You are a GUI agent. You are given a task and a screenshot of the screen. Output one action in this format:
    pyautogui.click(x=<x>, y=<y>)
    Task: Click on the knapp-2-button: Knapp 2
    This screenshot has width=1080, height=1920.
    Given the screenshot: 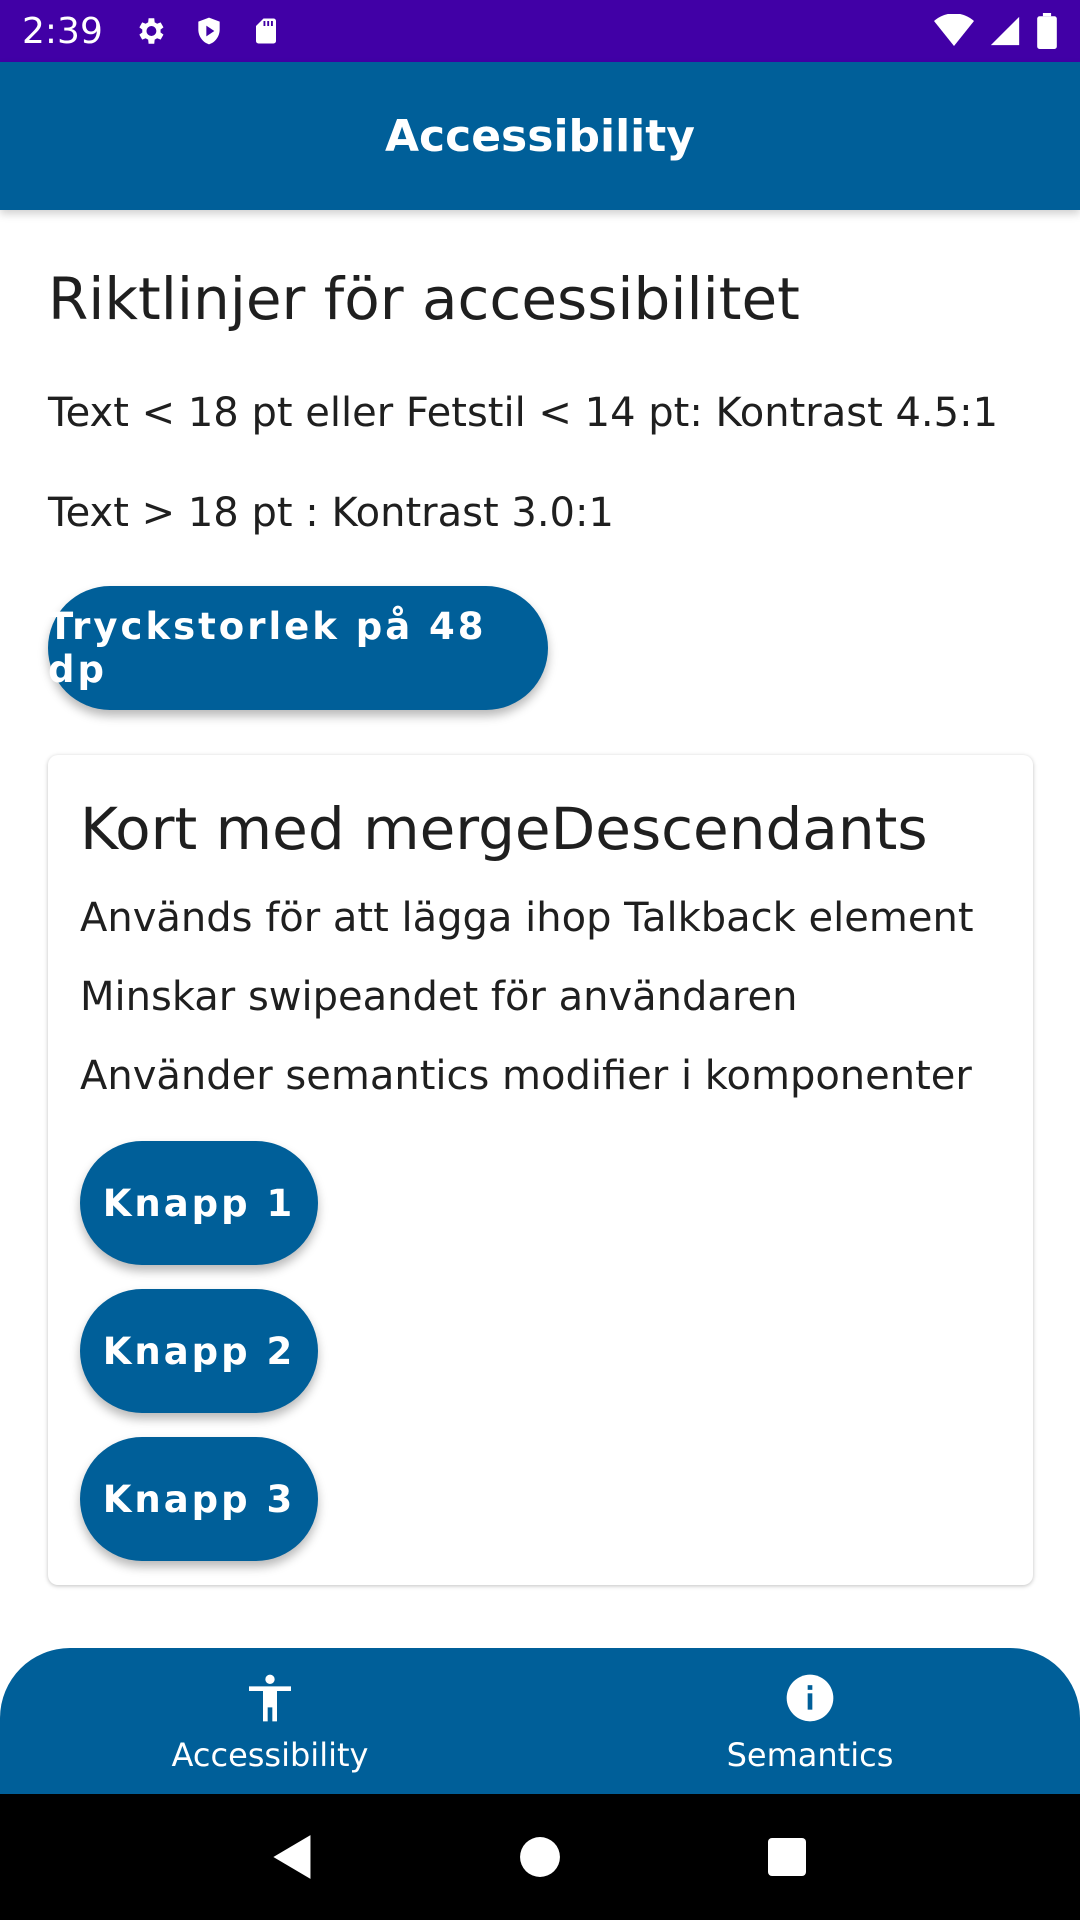 What is the action you would take?
    pyautogui.click(x=199, y=1351)
    